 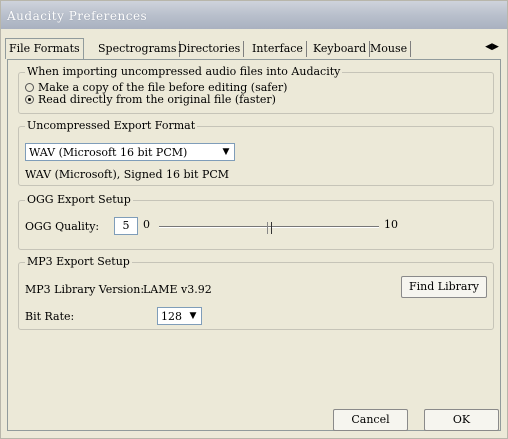 What do you see at coordinates (171, 316) in the screenshot?
I see `bitrate-value: 128` at bounding box center [171, 316].